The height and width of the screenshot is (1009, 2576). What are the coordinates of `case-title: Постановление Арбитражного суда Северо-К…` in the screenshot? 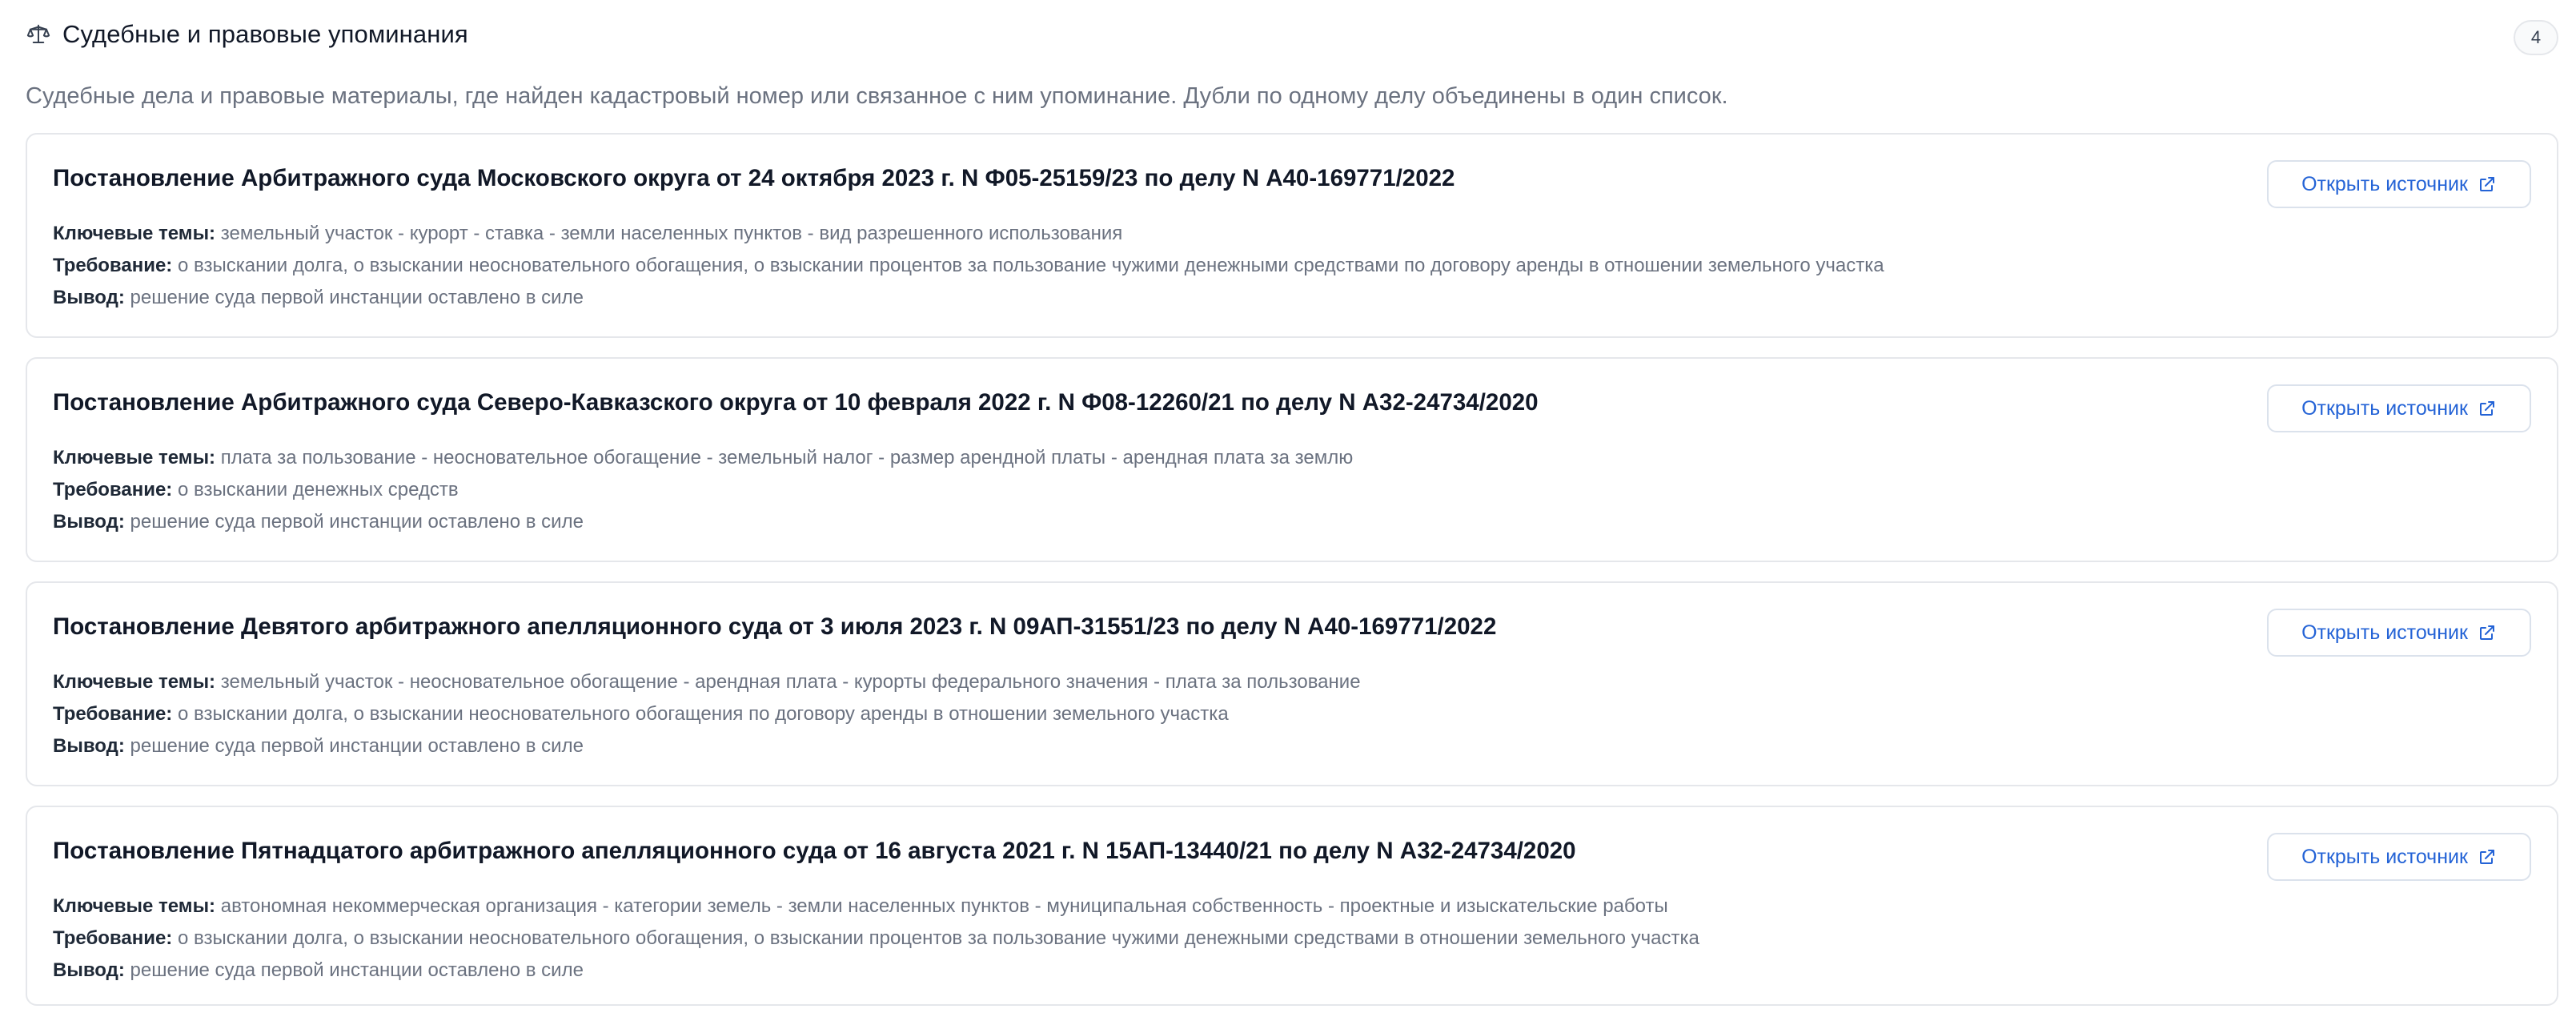 It's located at (796, 403).